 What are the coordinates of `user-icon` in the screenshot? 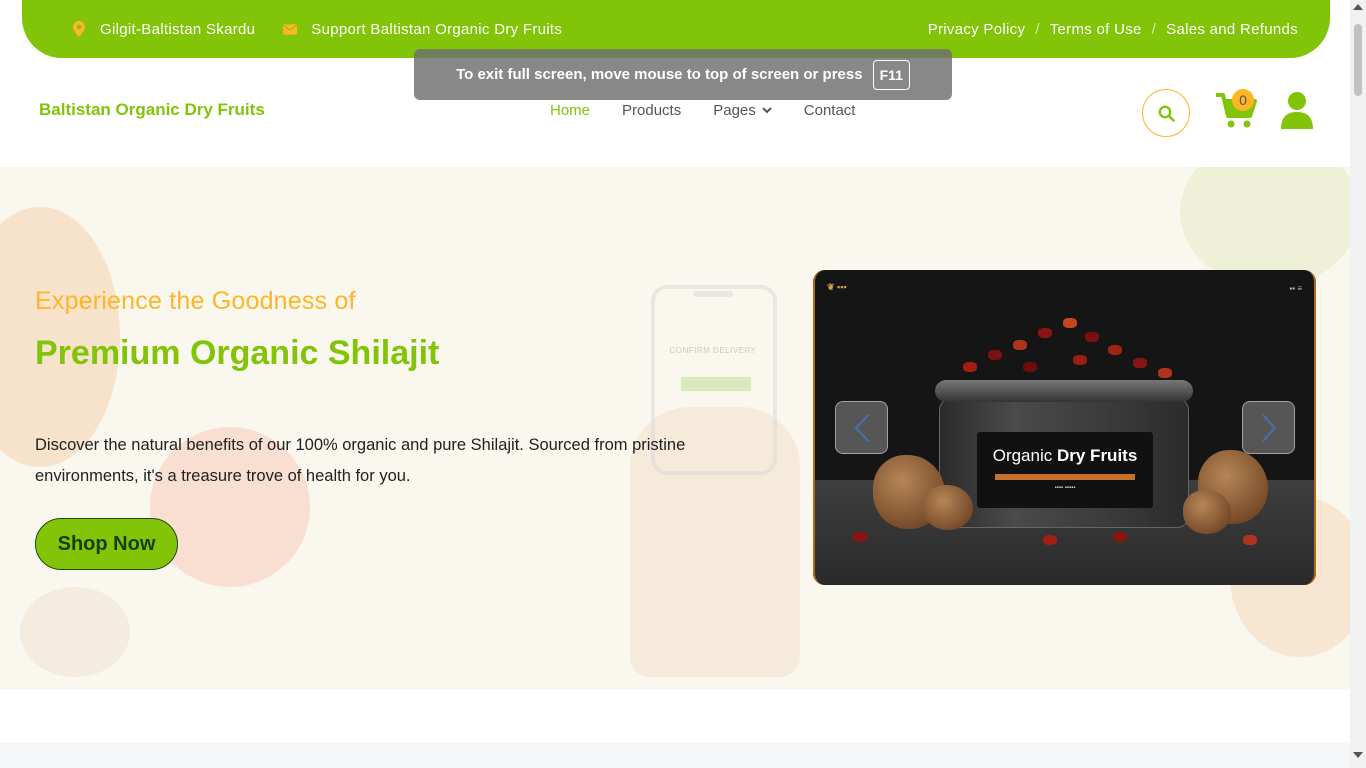 It's located at (1297, 110).